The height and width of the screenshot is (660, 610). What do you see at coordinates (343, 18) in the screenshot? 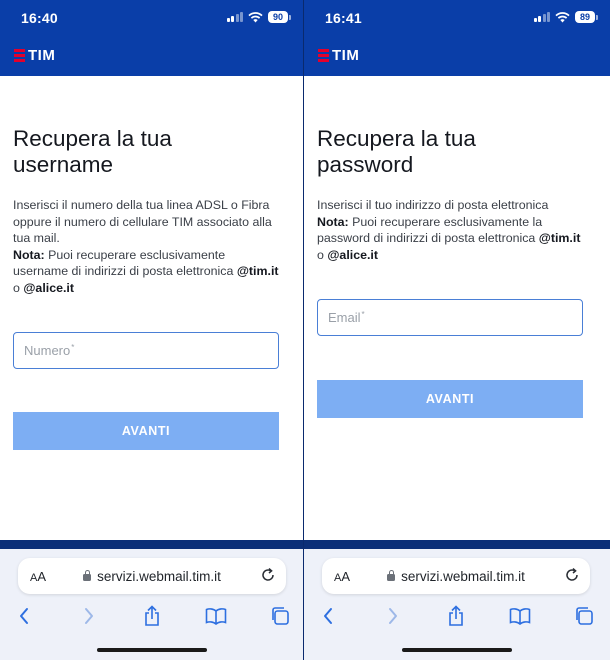
I see `status-time: 16:41` at bounding box center [343, 18].